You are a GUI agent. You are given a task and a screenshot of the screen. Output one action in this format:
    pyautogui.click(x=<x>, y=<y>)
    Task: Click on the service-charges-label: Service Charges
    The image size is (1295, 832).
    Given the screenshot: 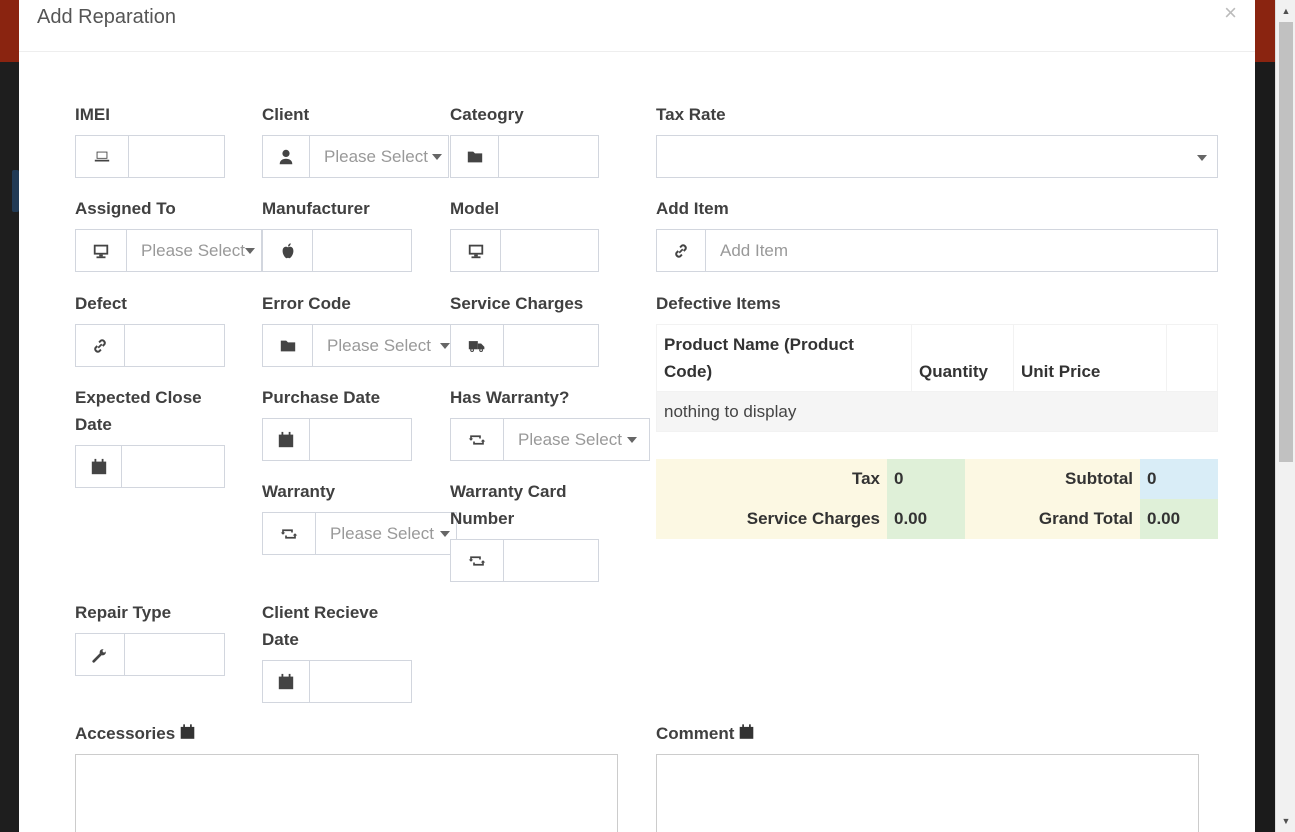 What is the action you would take?
    pyautogui.click(x=517, y=303)
    